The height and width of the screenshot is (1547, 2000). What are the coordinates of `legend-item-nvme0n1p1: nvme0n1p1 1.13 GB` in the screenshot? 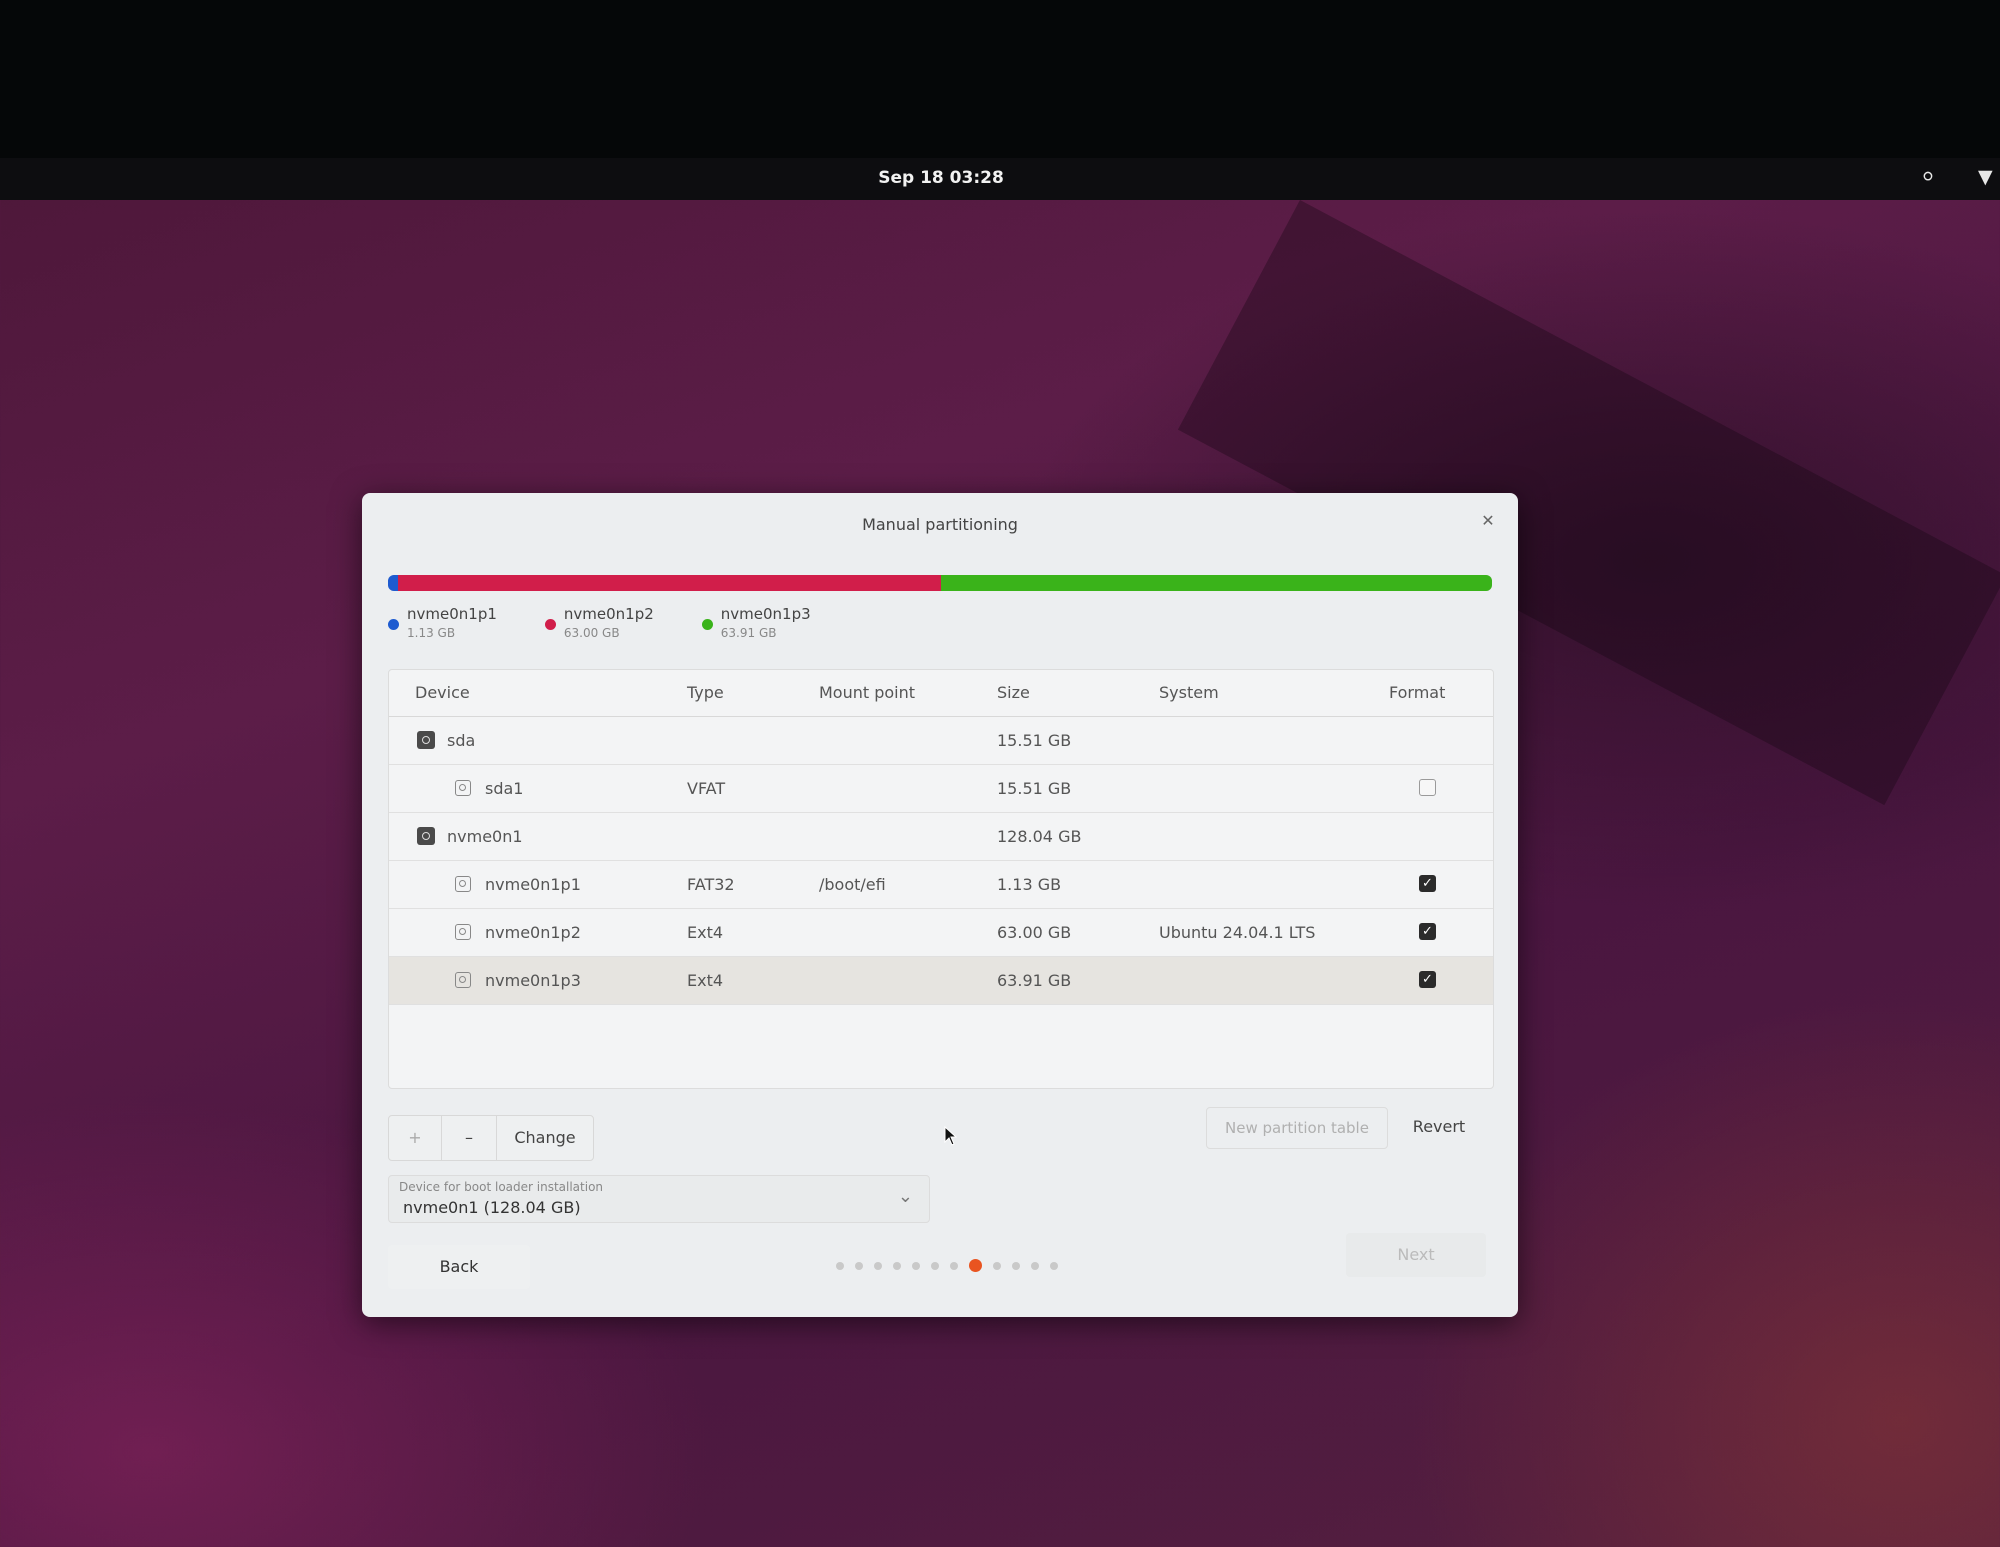 It's located at (442, 622).